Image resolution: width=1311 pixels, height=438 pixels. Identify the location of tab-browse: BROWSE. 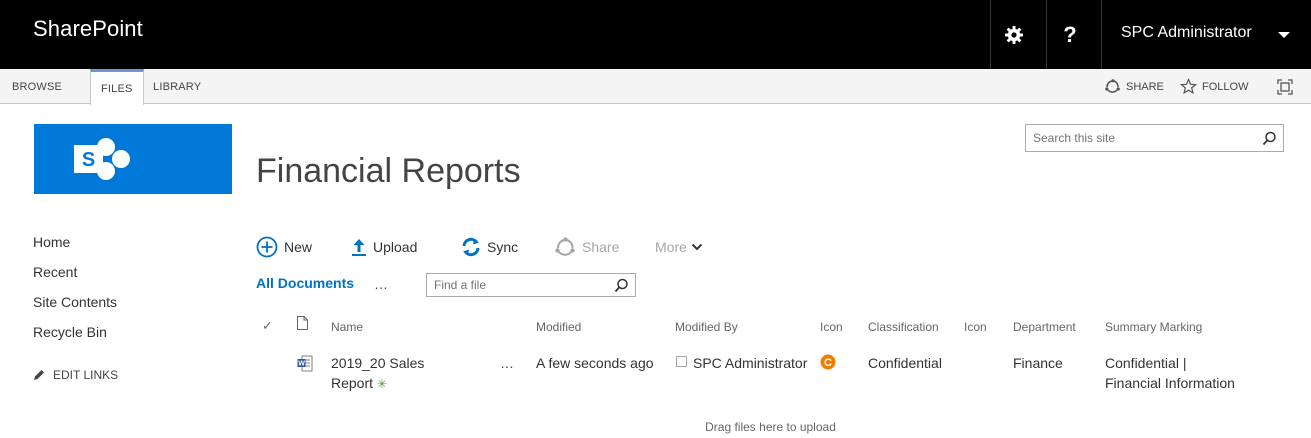
(37, 86).